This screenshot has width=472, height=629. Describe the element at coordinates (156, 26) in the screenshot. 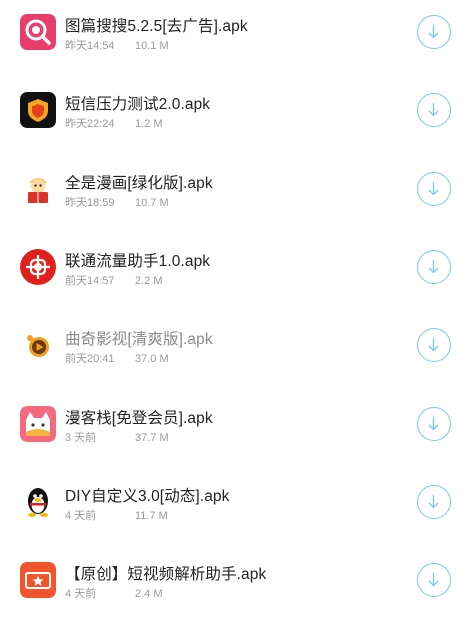

I see `file-name: 图篇搜搜5.2.5[去广告].apk` at that location.